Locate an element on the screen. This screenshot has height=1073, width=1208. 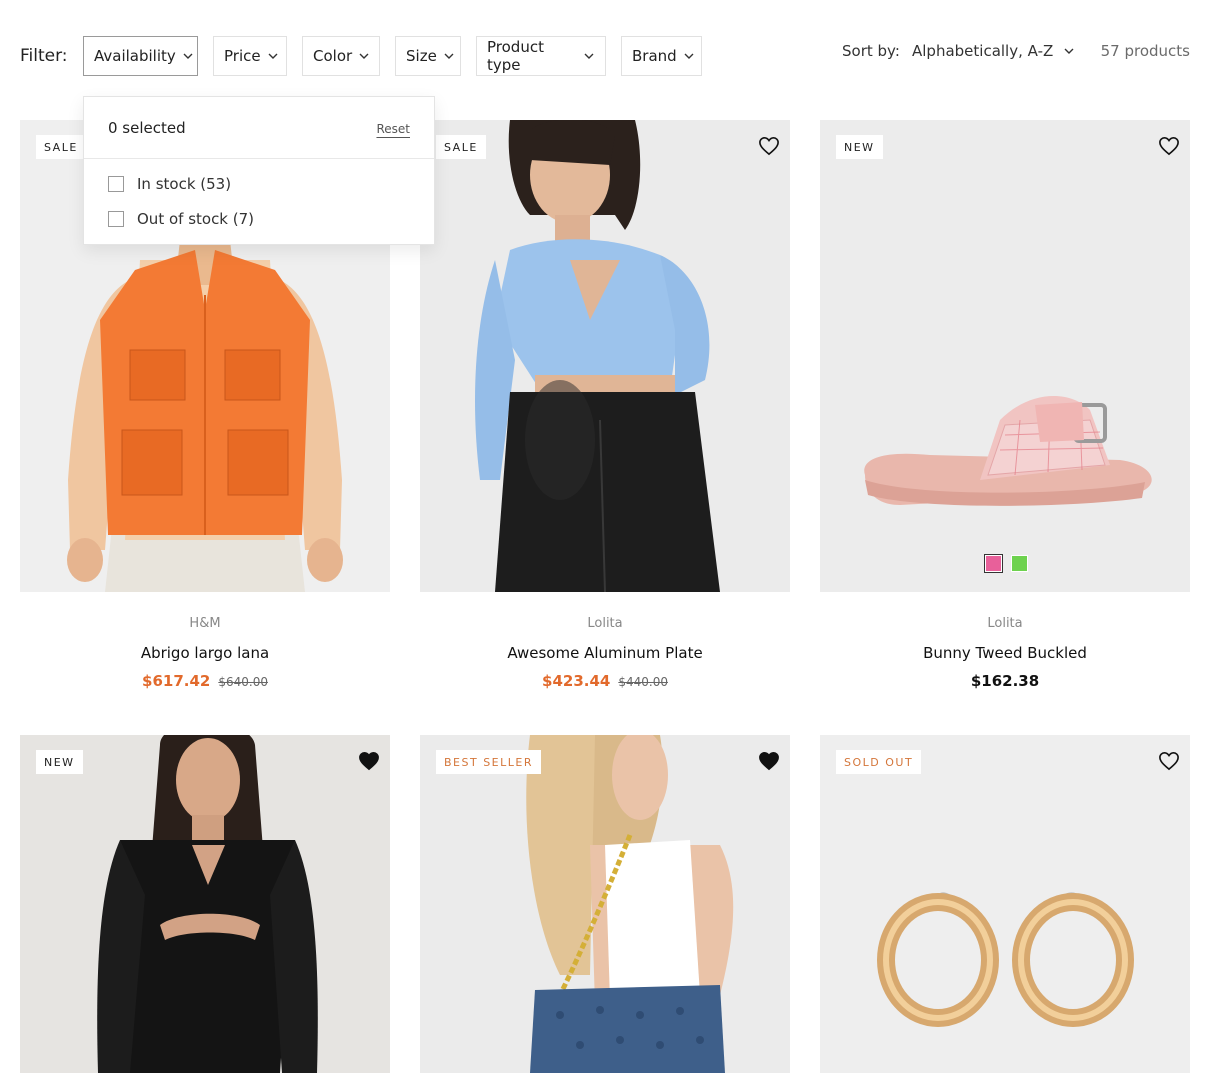
sort-select: Alphabetically, A-Z is located at coordinates (993, 51).